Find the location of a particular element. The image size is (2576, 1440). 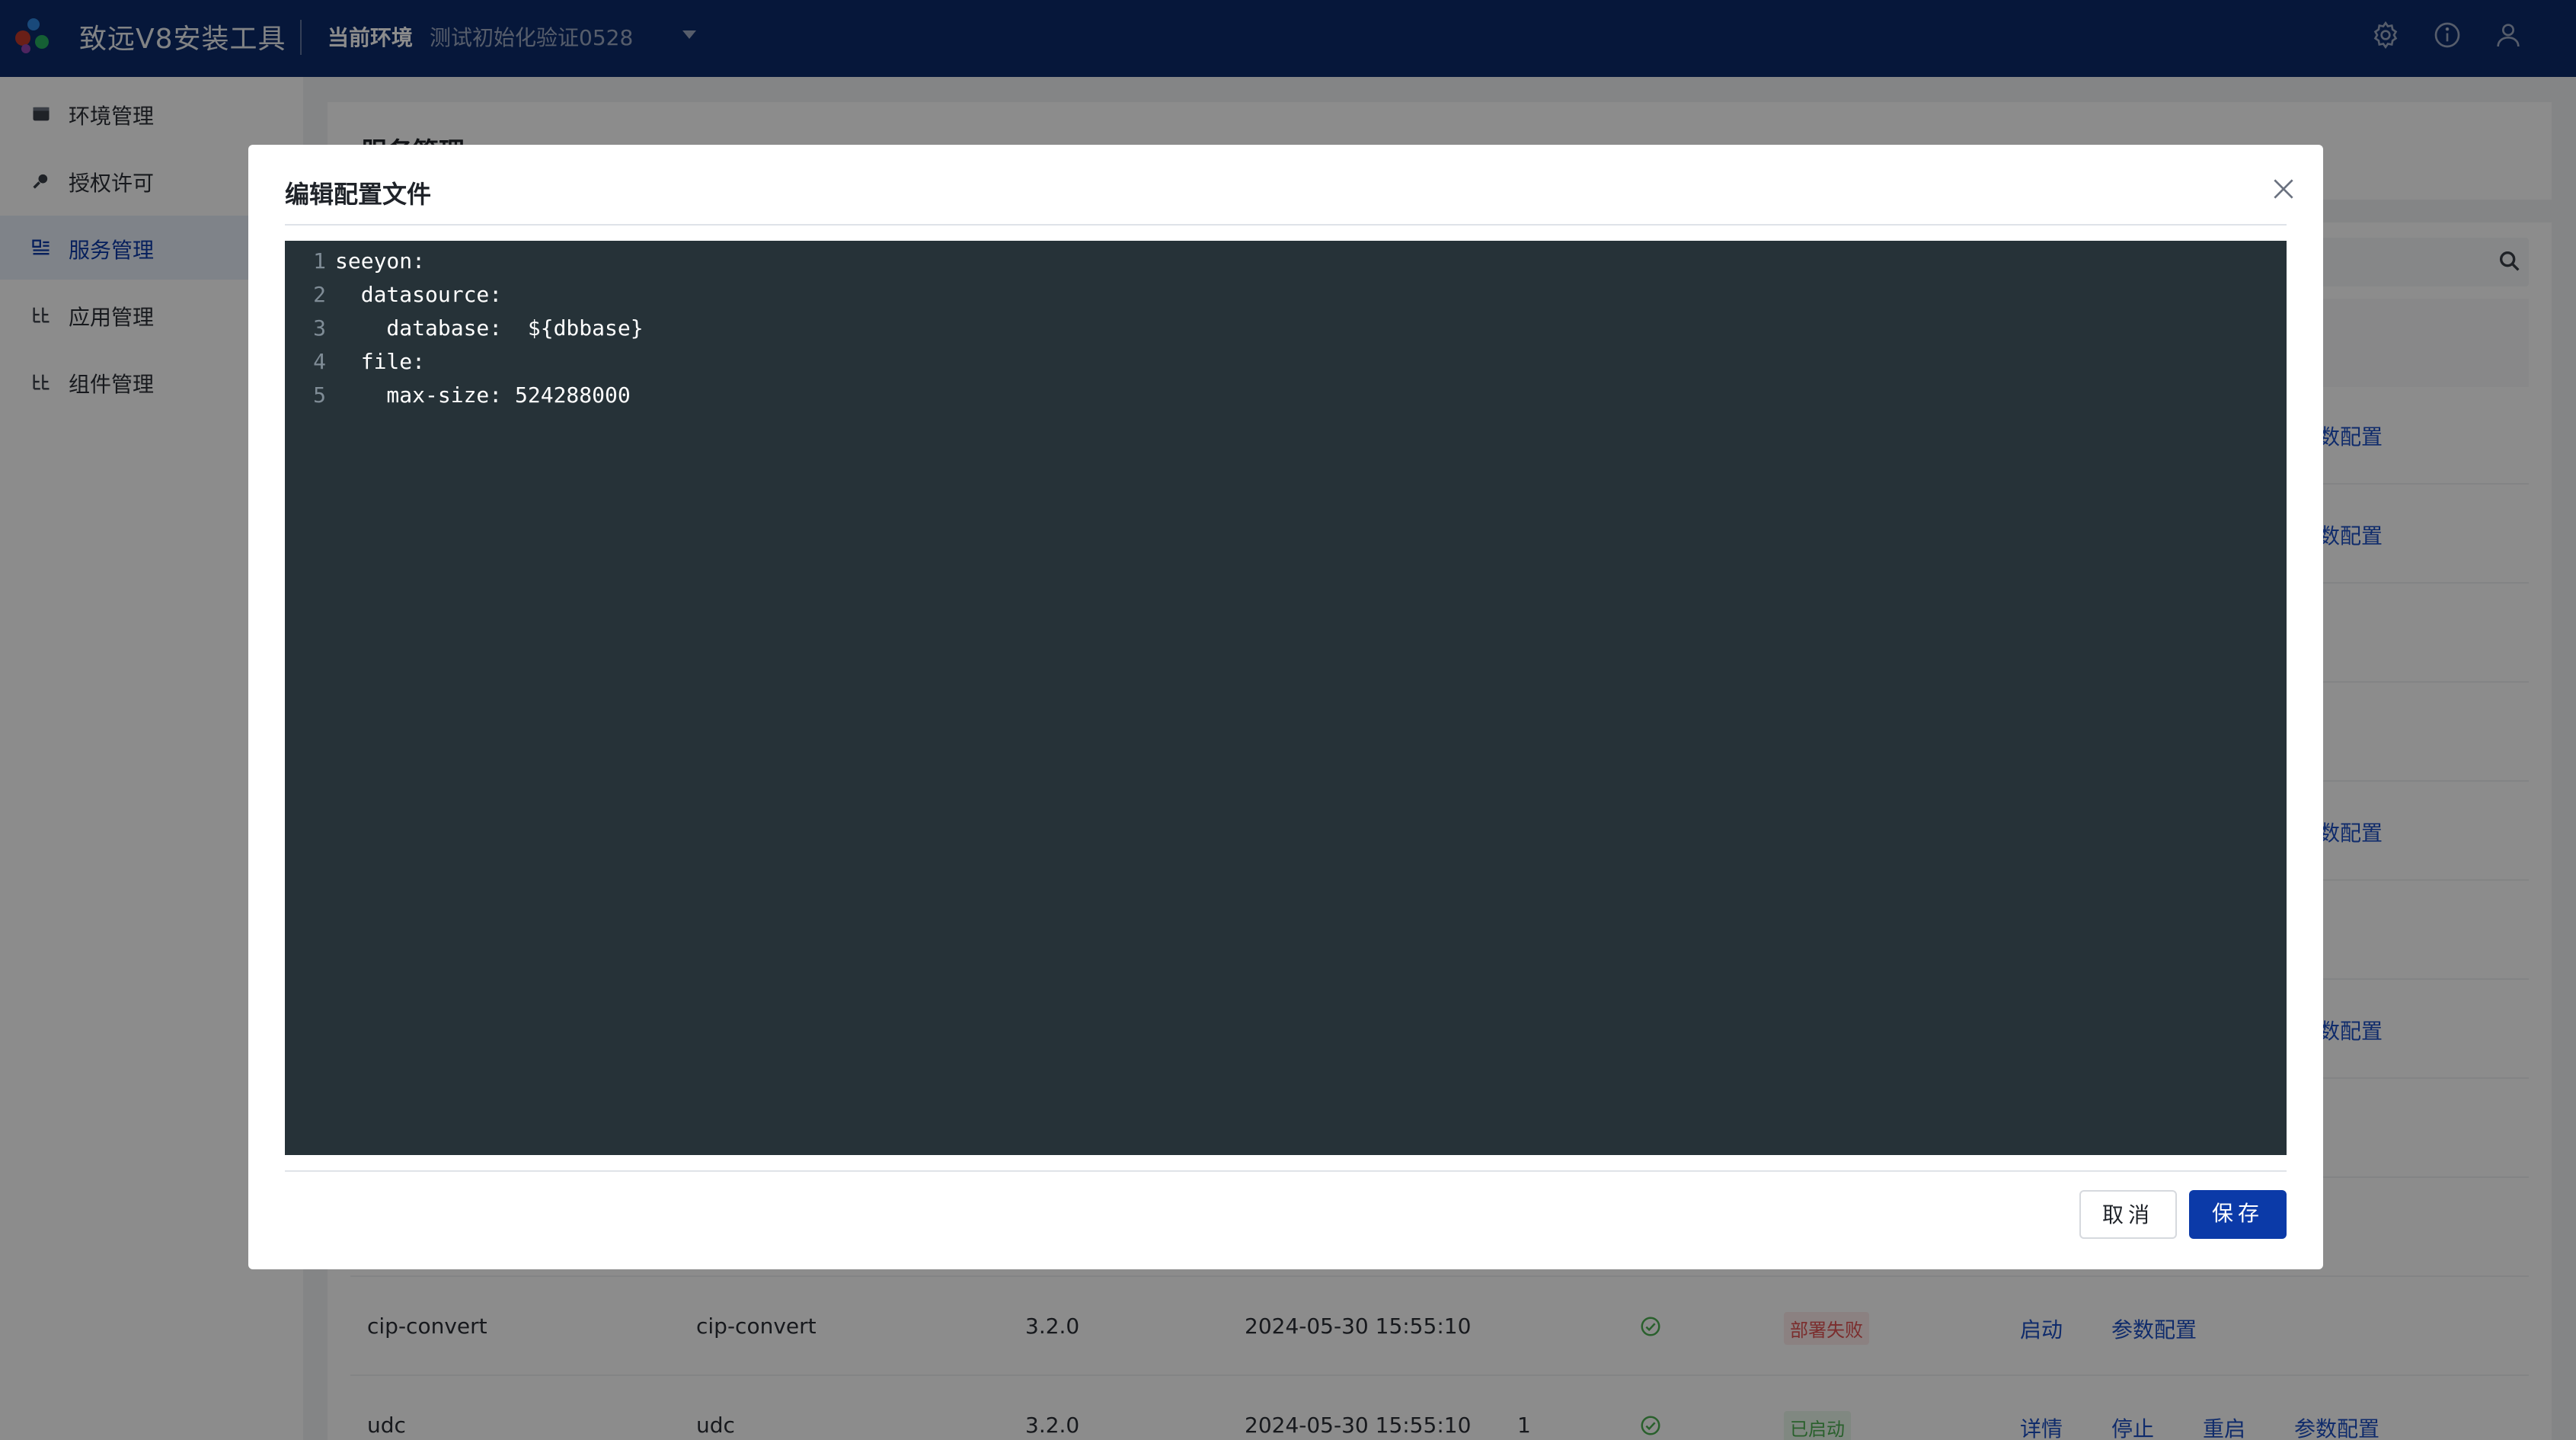

line-number: 4 is located at coordinates (320, 361).